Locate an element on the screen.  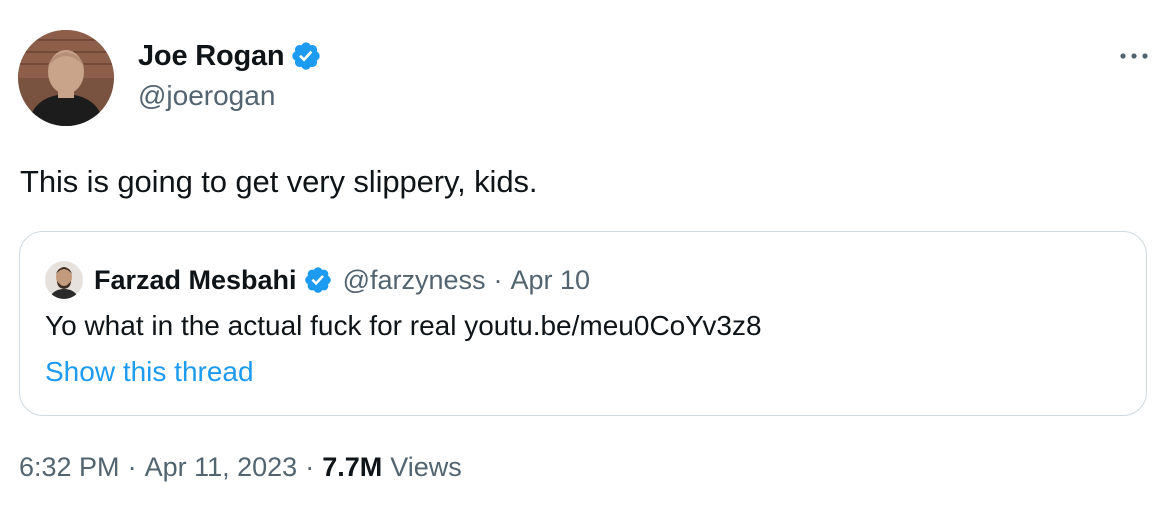
author-avatar-image is located at coordinates (66, 78).